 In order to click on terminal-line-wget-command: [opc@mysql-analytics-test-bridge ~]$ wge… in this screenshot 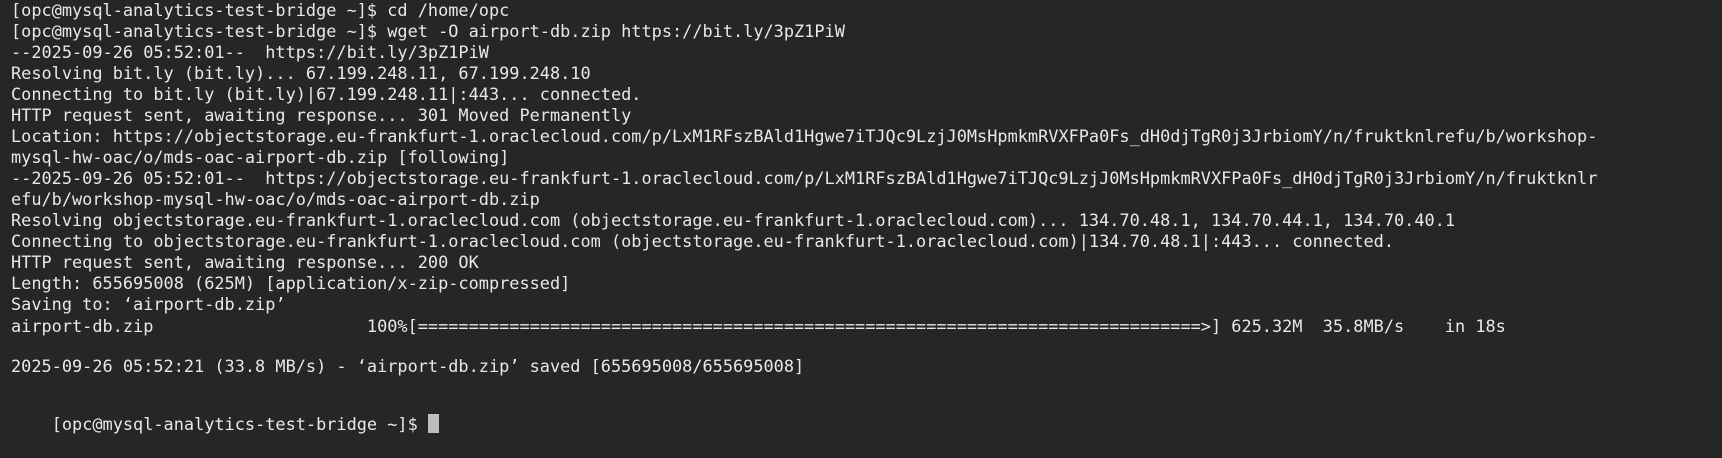, I will do `click(428, 31)`.